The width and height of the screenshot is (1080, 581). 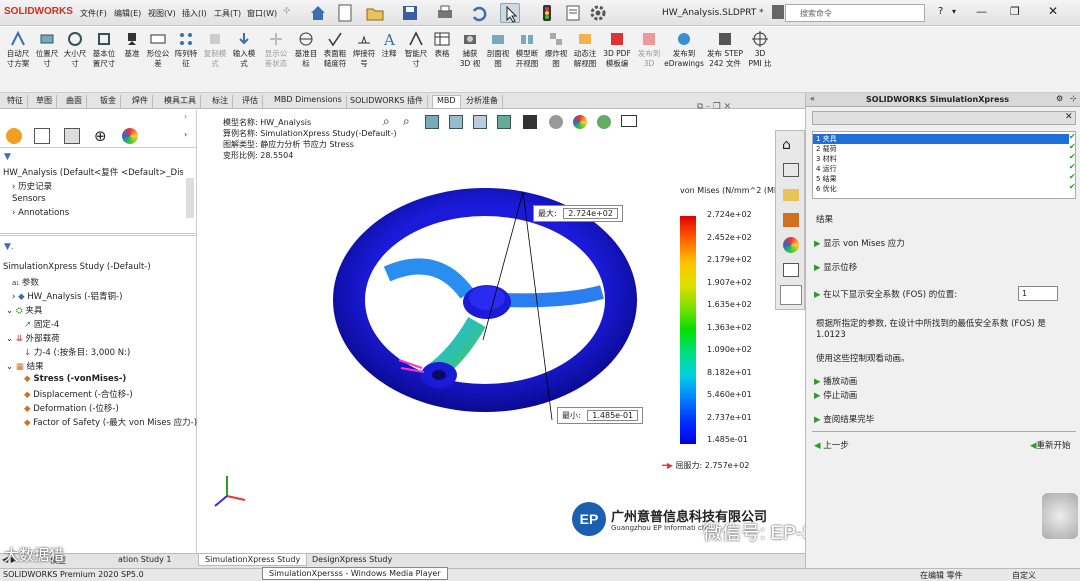 What do you see at coordinates (791, 295) in the screenshot?
I see `simulationxpress-tab-icon` at bounding box center [791, 295].